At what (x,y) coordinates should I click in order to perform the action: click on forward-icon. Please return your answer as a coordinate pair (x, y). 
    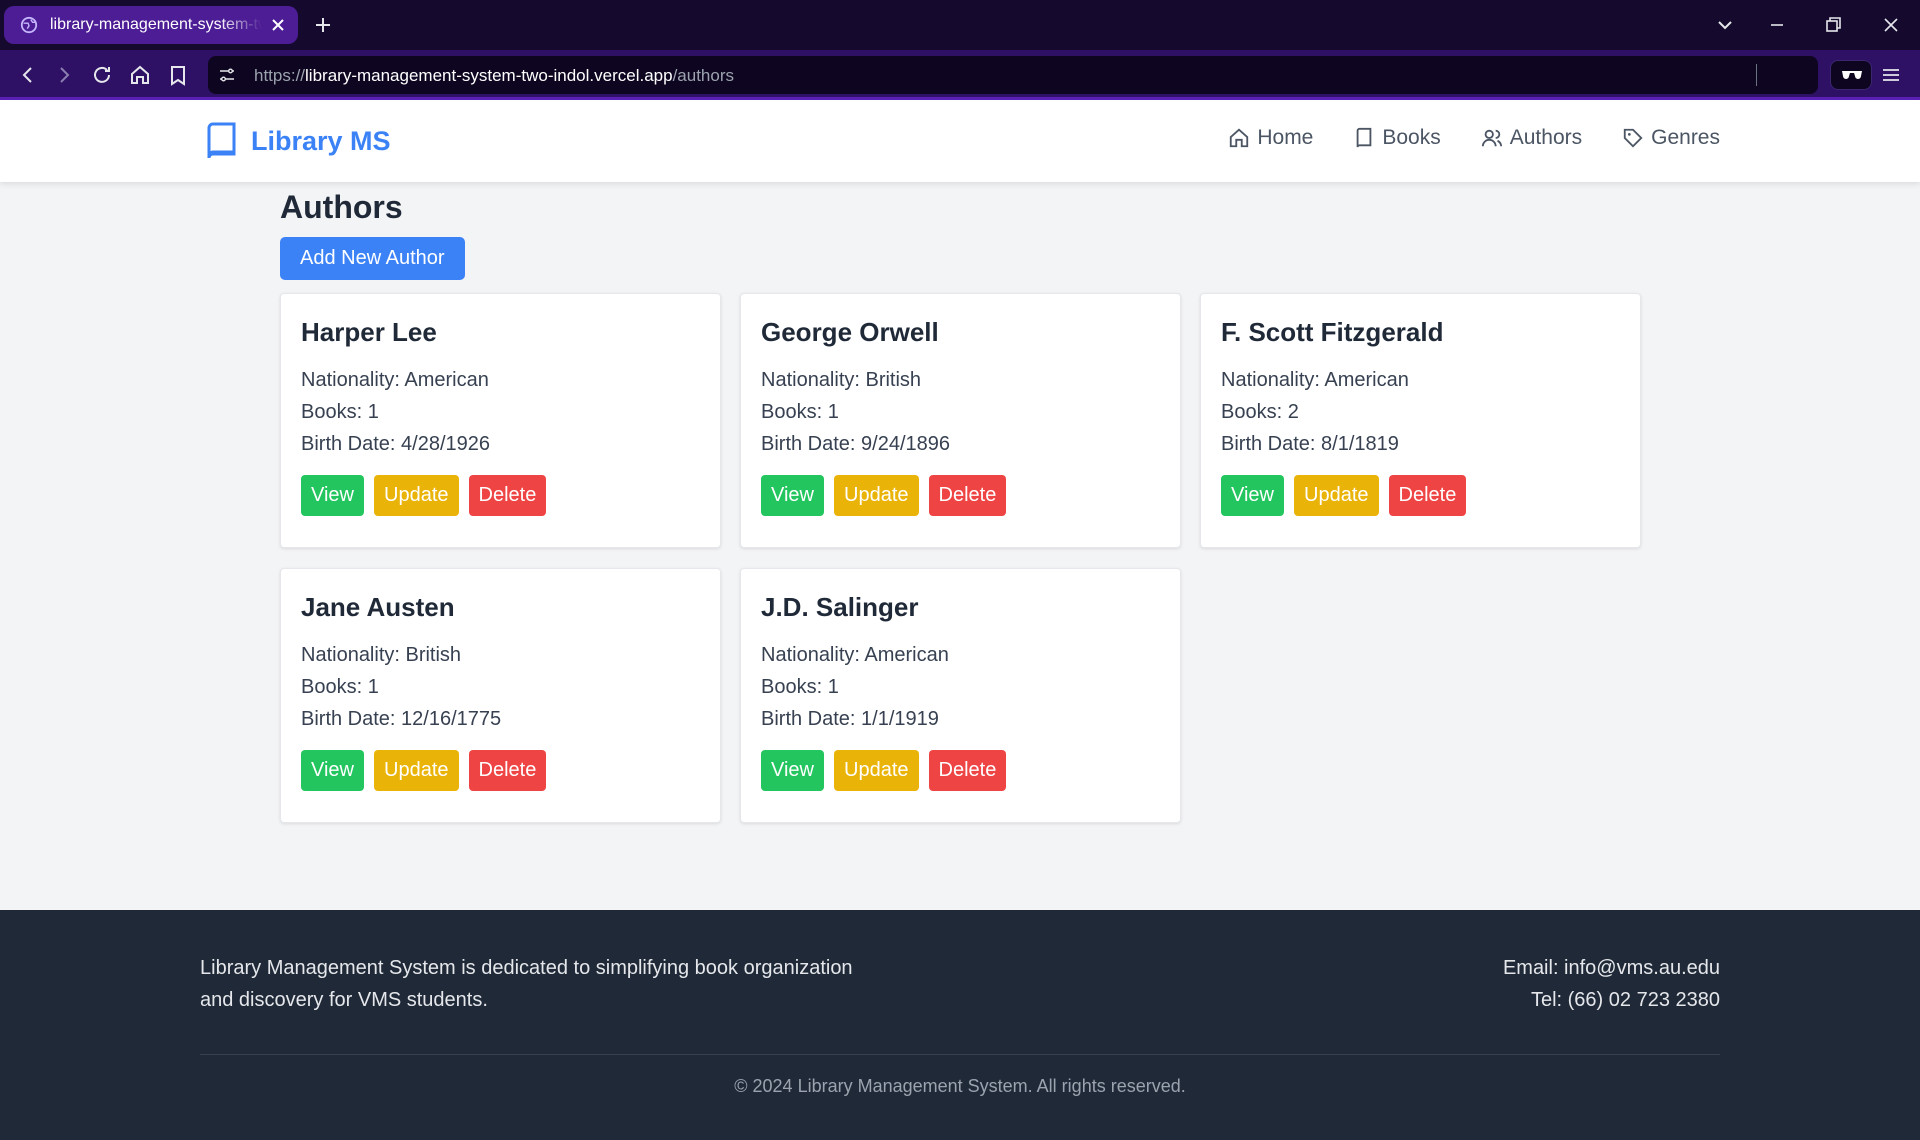
    Looking at the image, I should click on (64, 75).